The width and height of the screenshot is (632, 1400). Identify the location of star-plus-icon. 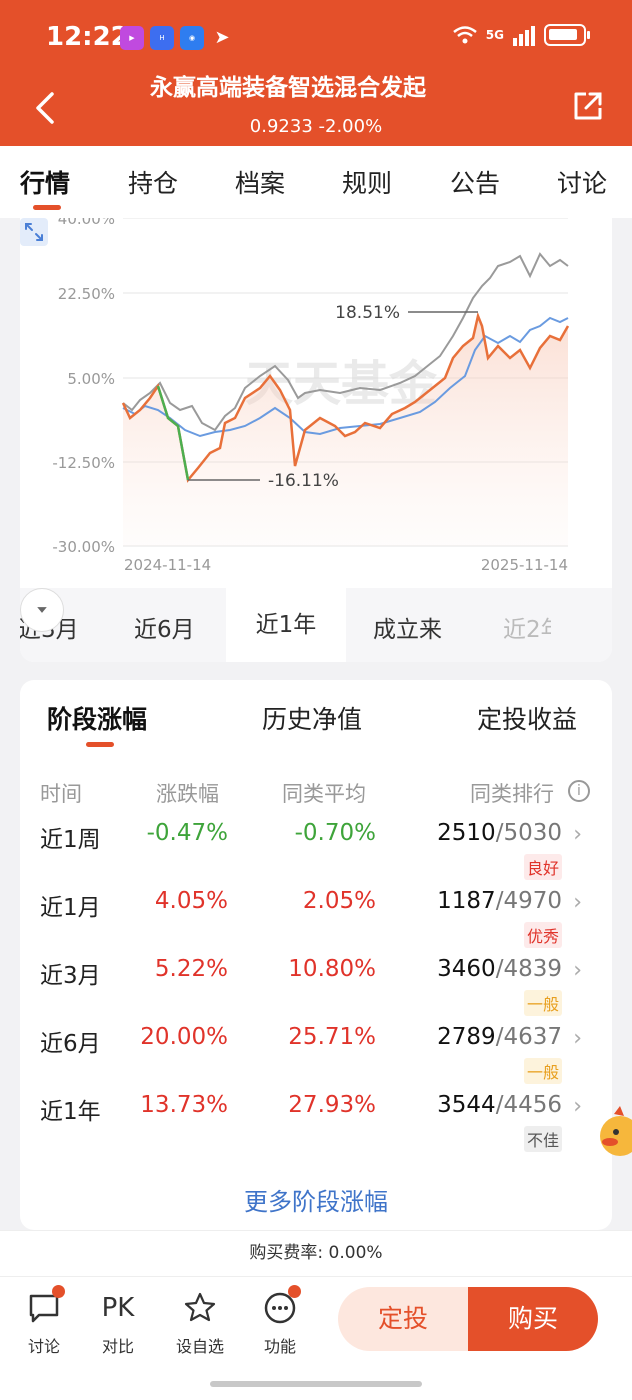
(200, 1308).